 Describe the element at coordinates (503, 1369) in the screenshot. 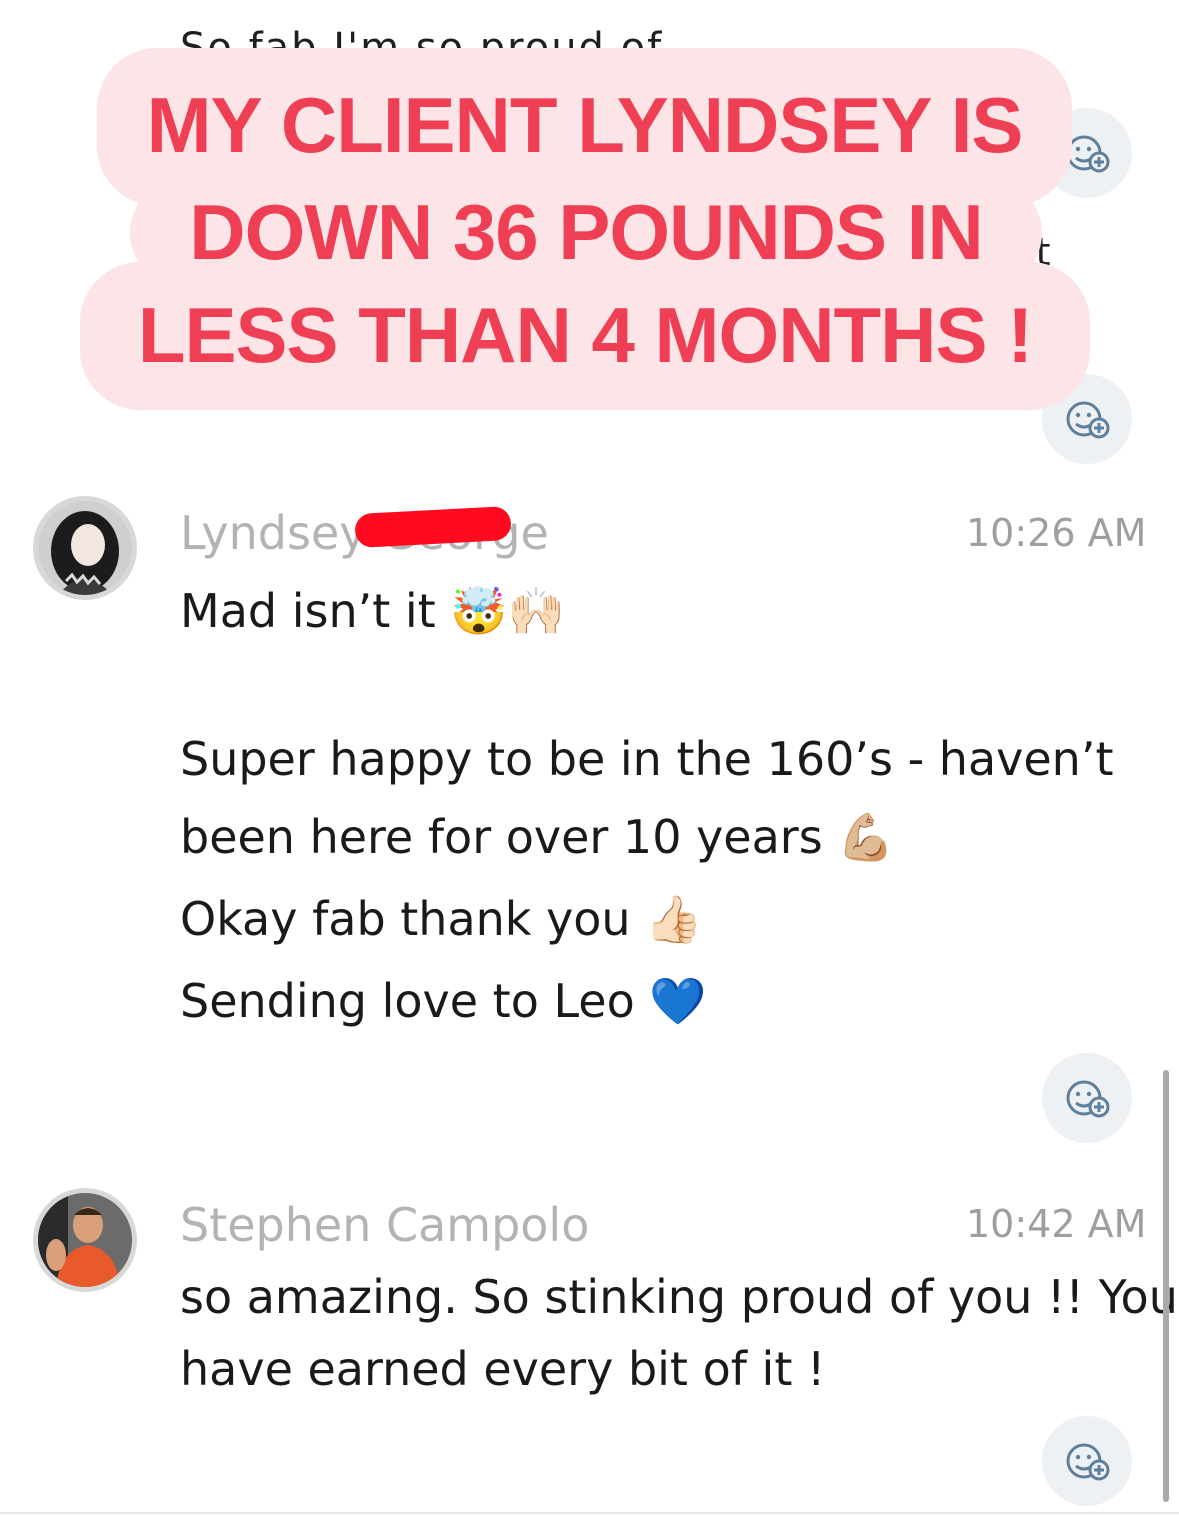

I see `message-line: have earned every bit of it !` at that location.